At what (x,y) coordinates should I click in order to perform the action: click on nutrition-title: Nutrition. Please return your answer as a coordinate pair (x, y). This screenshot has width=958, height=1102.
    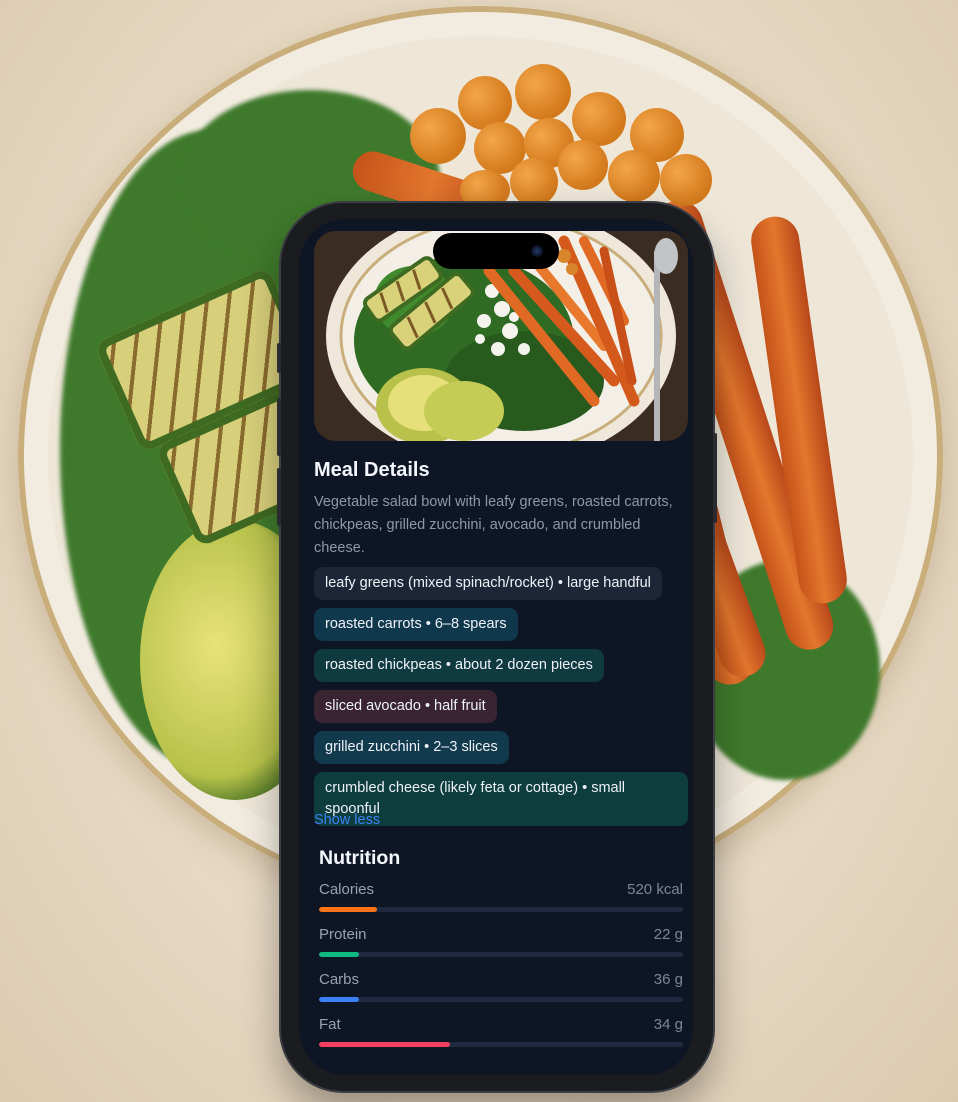
    Looking at the image, I should click on (360, 858).